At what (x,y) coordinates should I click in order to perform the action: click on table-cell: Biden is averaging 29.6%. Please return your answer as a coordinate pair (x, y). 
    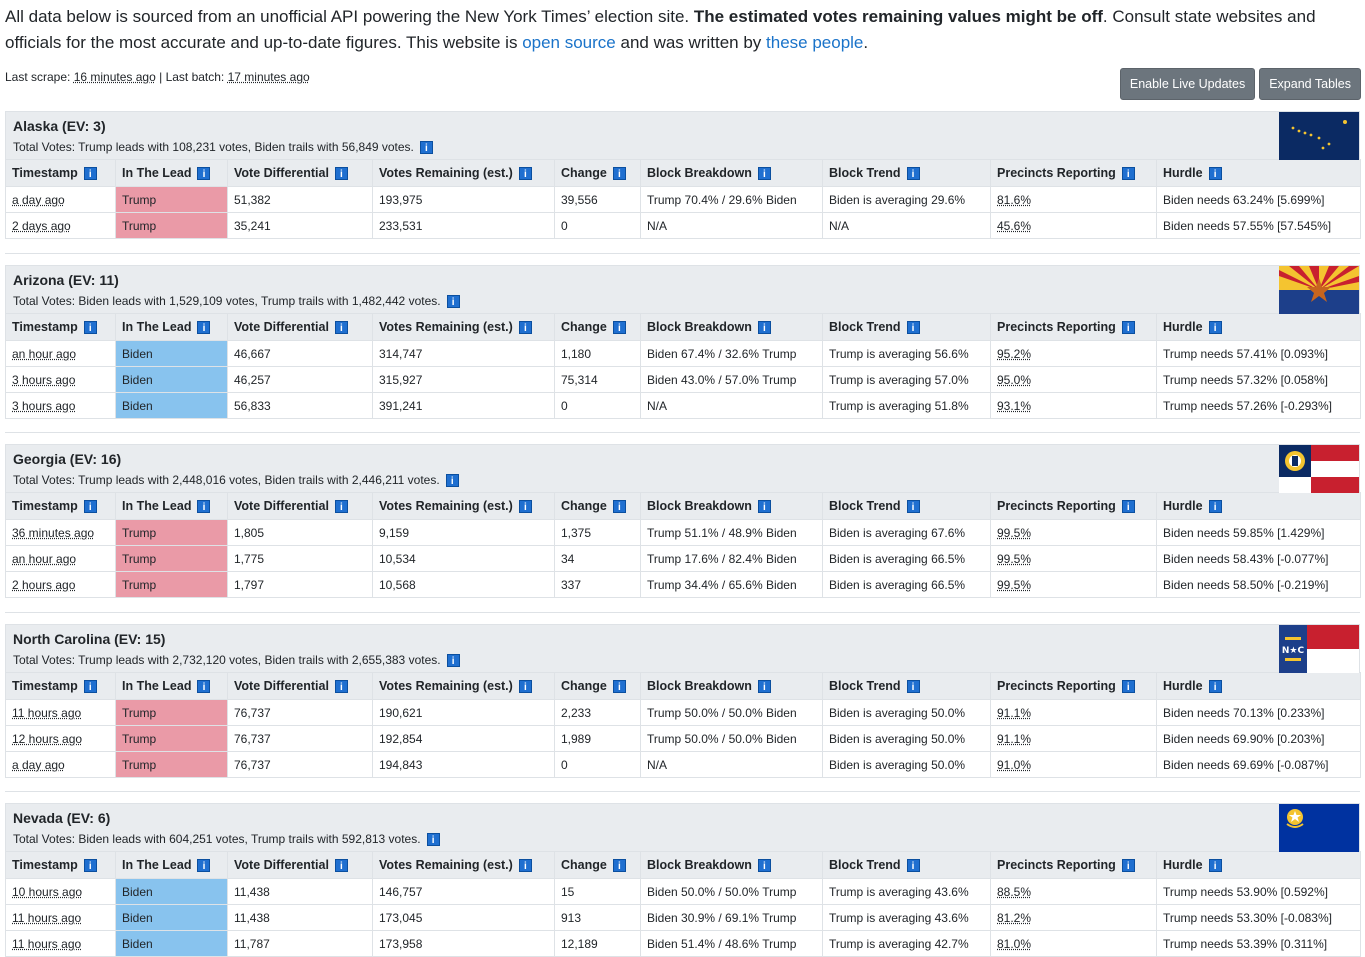
    Looking at the image, I should click on (906, 199).